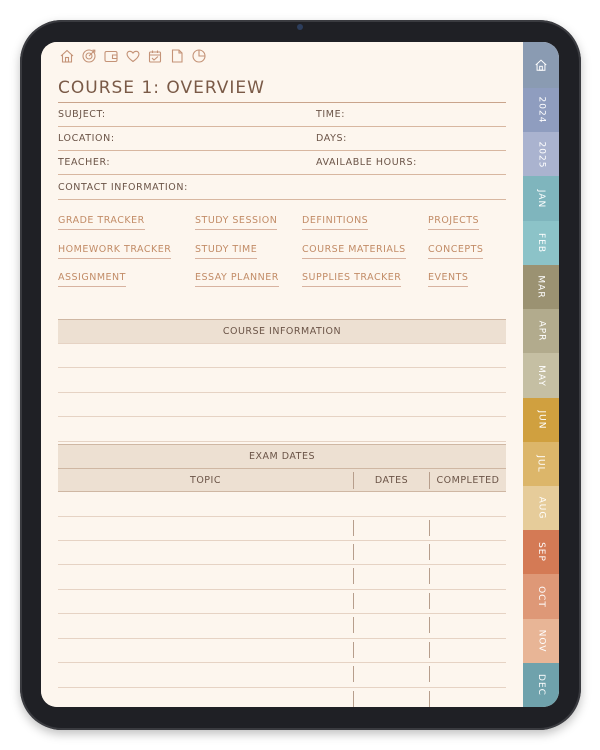  What do you see at coordinates (101, 222) in the screenshot?
I see `link-grade-tracker: GRADE TRACKER` at bounding box center [101, 222].